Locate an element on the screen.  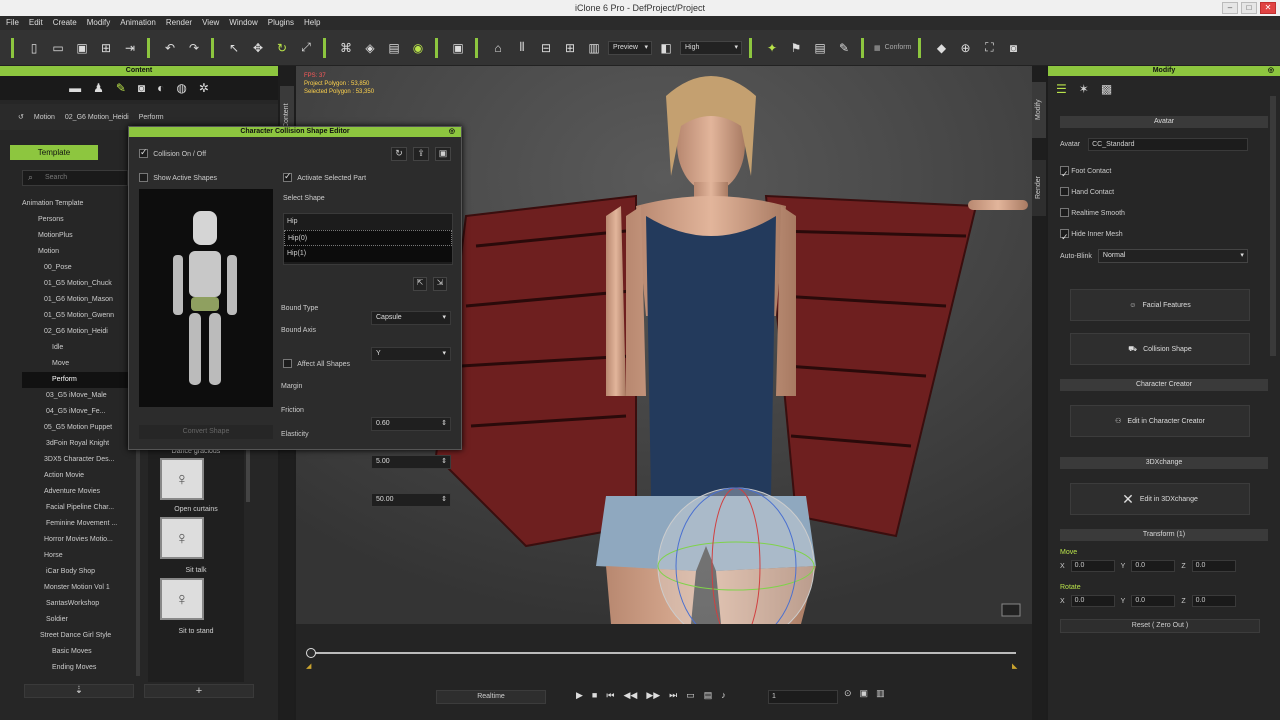
edit-in-character-creator-button: ⚇ Edit in Character Creator is located at coordinates (1160, 421).